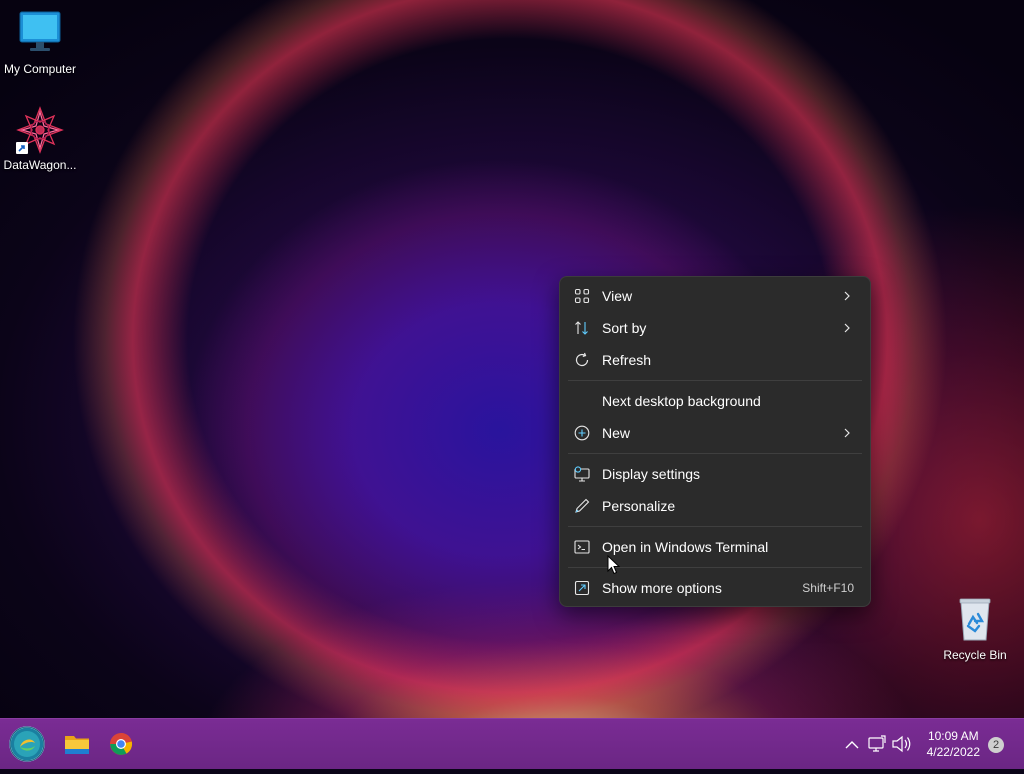 This screenshot has width=1024, height=774. Describe the element at coordinates (715, 433) in the screenshot. I see `menu-item-new: New` at that location.